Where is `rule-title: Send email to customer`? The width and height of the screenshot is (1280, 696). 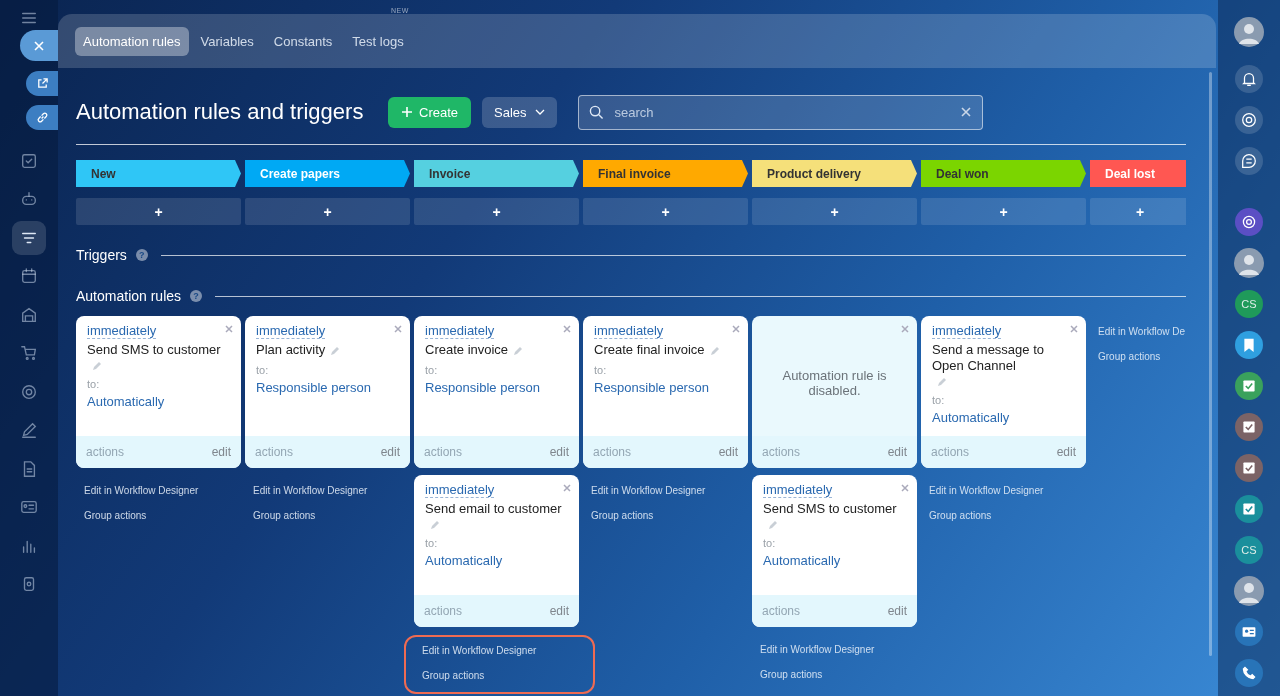 rule-title: Send email to customer is located at coordinates (493, 509).